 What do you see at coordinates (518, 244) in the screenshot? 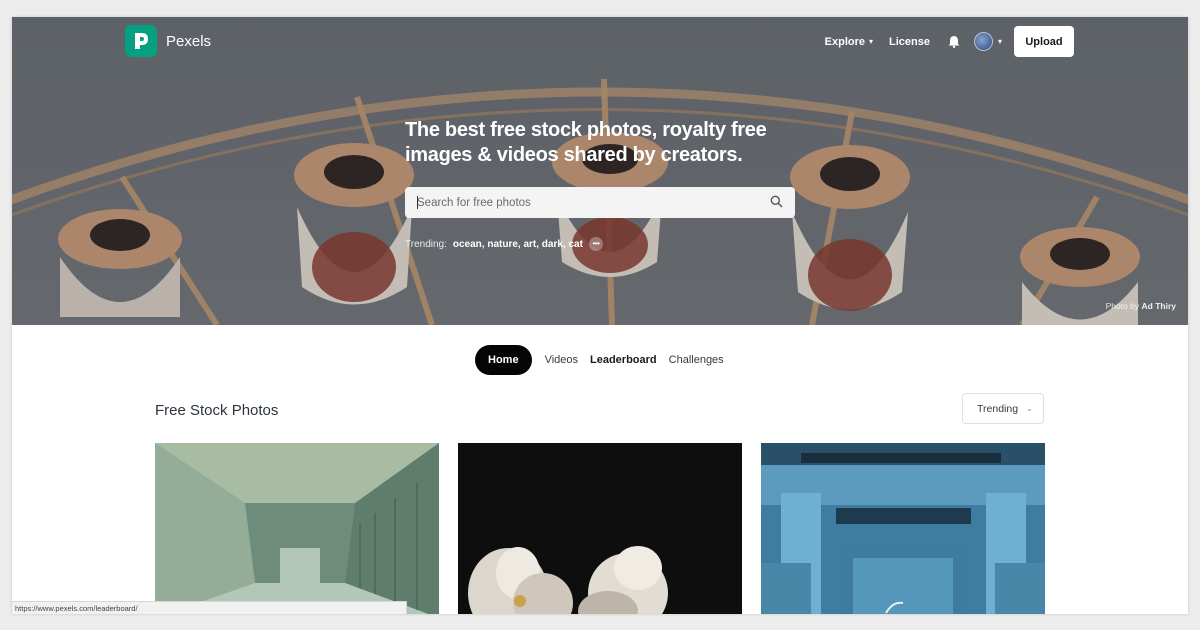
I see `trending-terms: ocean, nature, art, dark, cat` at bounding box center [518, 244].